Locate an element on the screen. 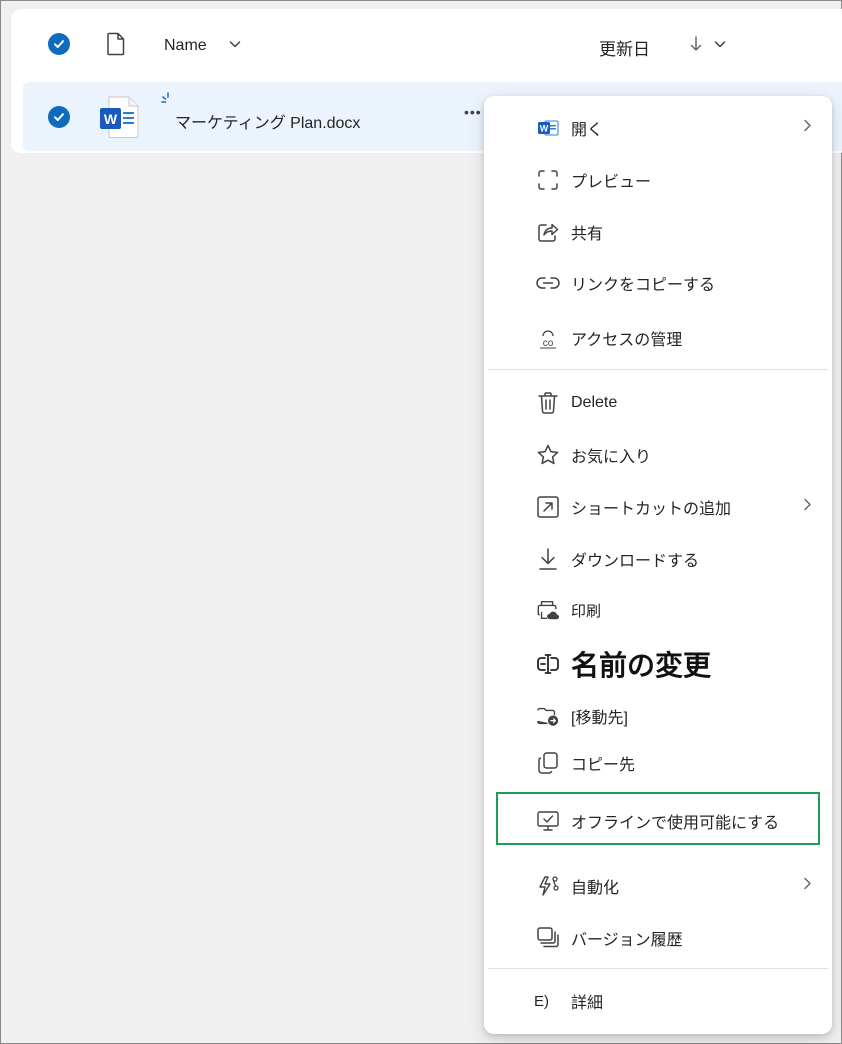 The image size is (842, 1044). more-options-button: ••• is located at coordinates (473, 112).